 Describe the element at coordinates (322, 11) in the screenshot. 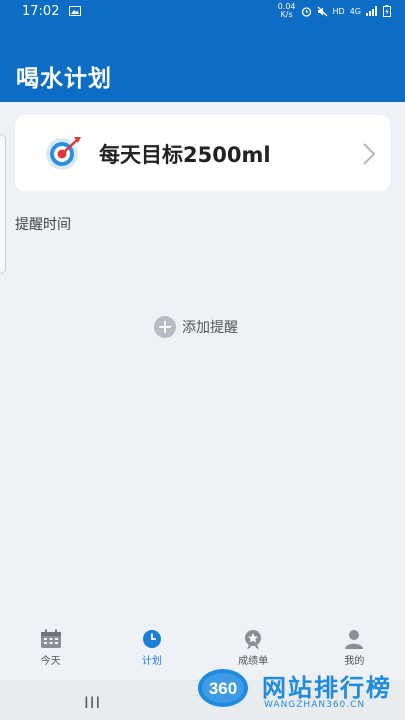

I see `mute-icon` at that location.